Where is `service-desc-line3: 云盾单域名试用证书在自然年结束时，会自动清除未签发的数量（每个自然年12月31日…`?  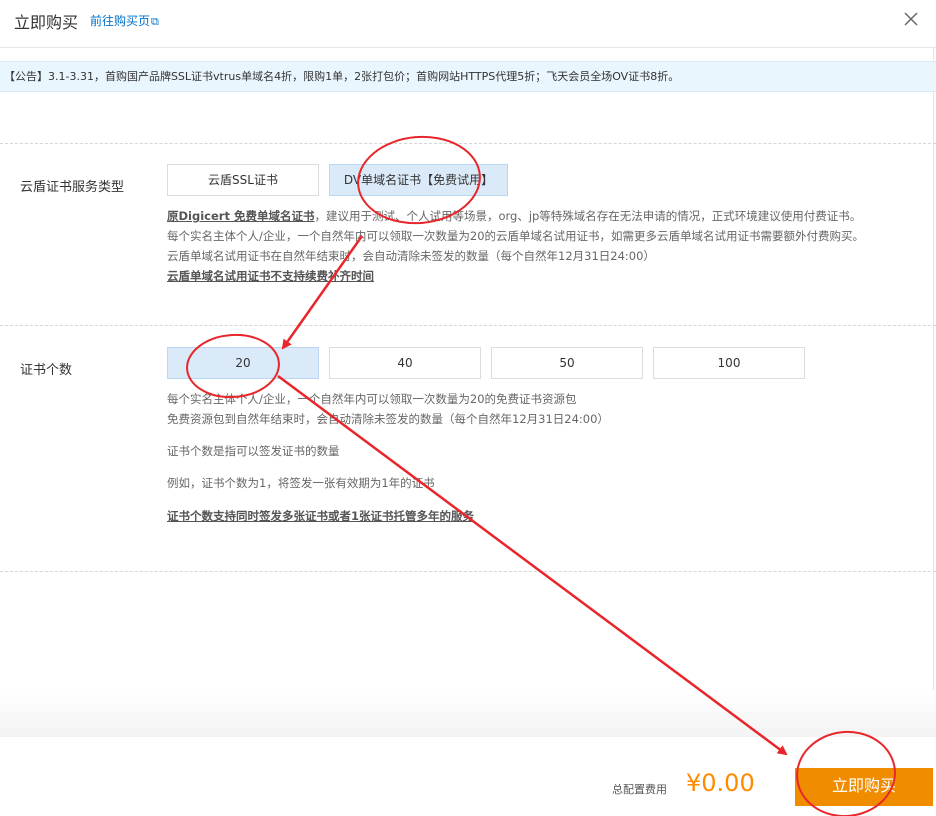 service-desc-line3: 云盾单域名试用证书在自然年结束时，会自动清除未签发的数量（每个自然年12月31日… is located at coordinates (411, 256).